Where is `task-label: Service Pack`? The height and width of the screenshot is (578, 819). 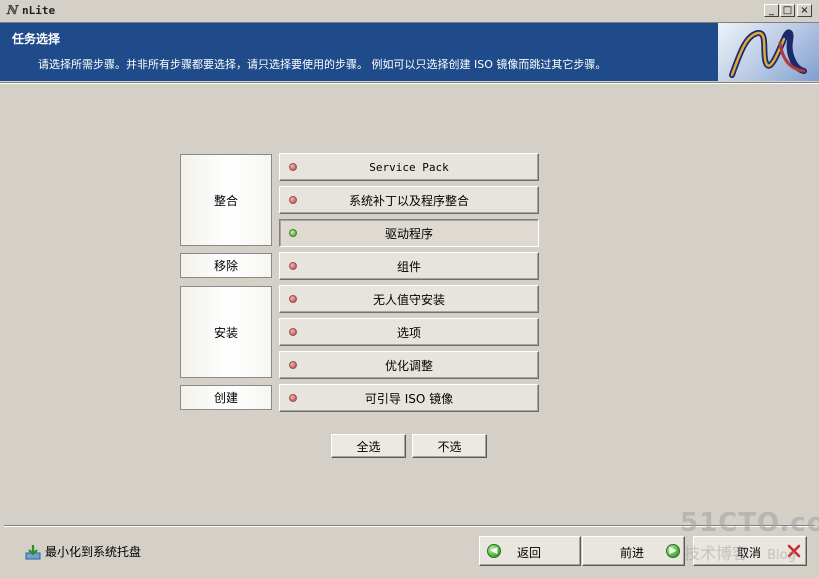 task-label: Service Pack is located at coordinates (409, 167).